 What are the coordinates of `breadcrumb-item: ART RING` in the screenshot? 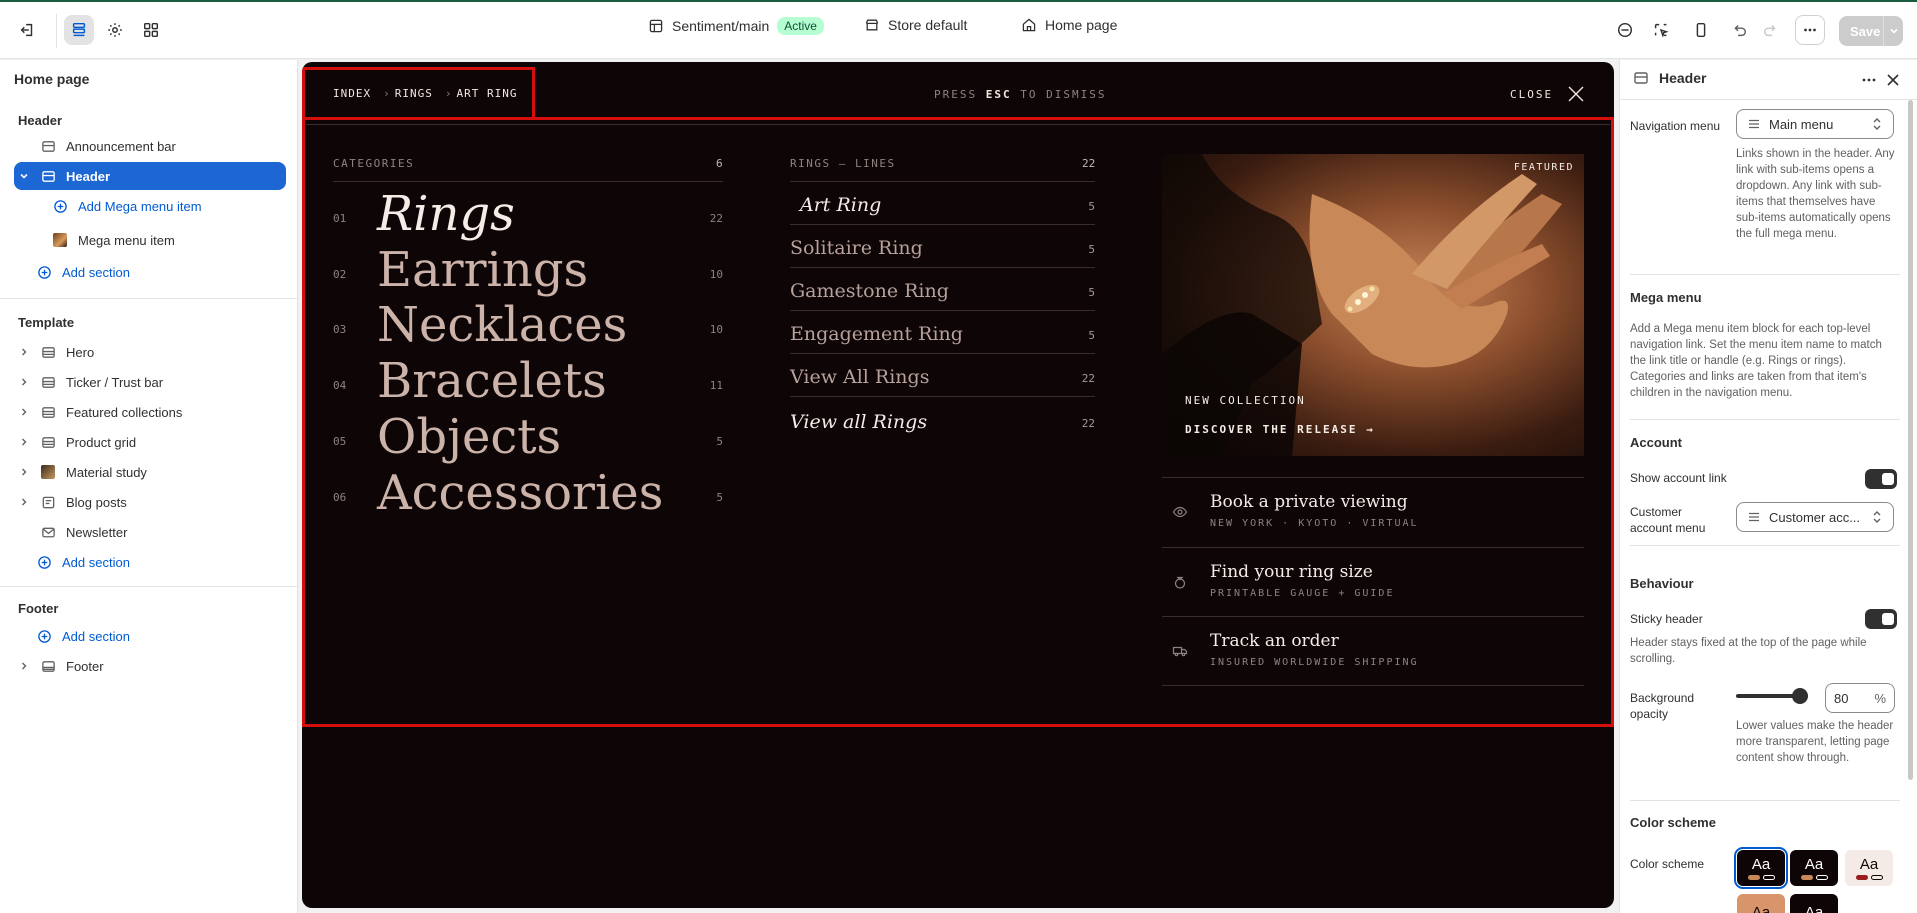 It's located at (487, 93).